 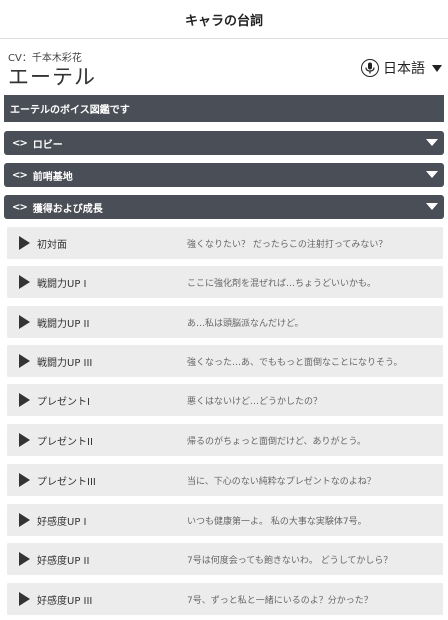 I want to click on voice-line: 帰るのがちょっと面倒だけど、ありがとう。, so click(x=277, y=441).